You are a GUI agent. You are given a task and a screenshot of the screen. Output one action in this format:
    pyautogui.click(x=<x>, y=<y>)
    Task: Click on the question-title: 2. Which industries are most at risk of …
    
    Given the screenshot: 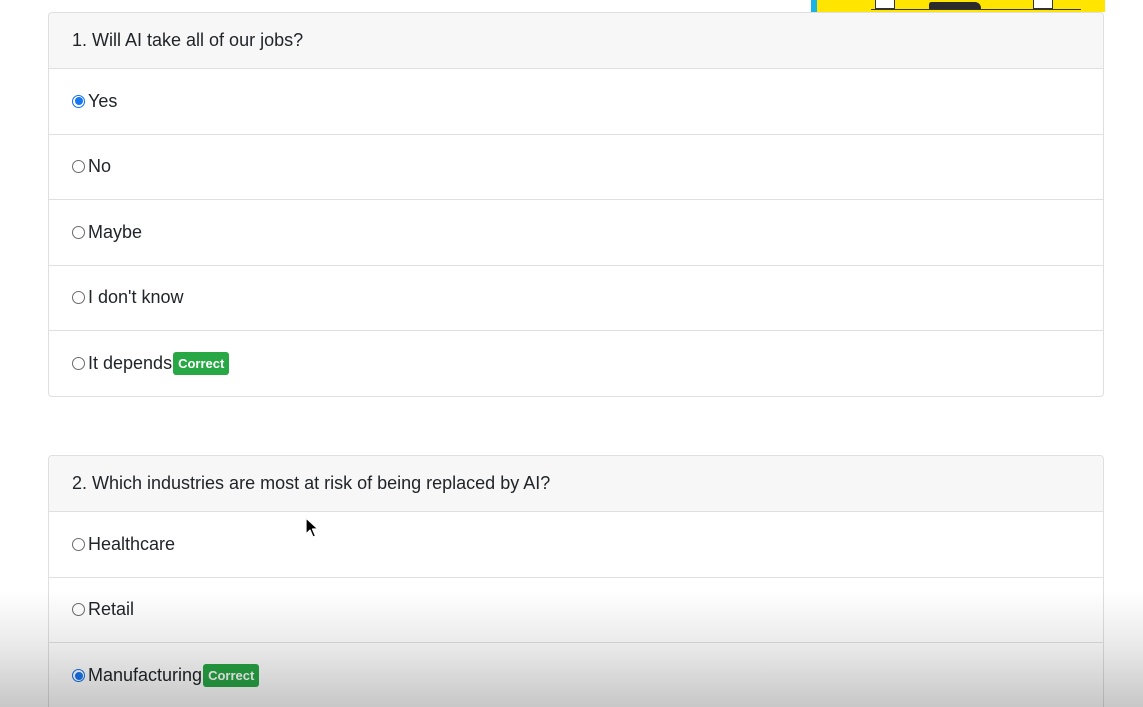 What is the action you would take?
    pyautogui.click(x=576, y=484)
    